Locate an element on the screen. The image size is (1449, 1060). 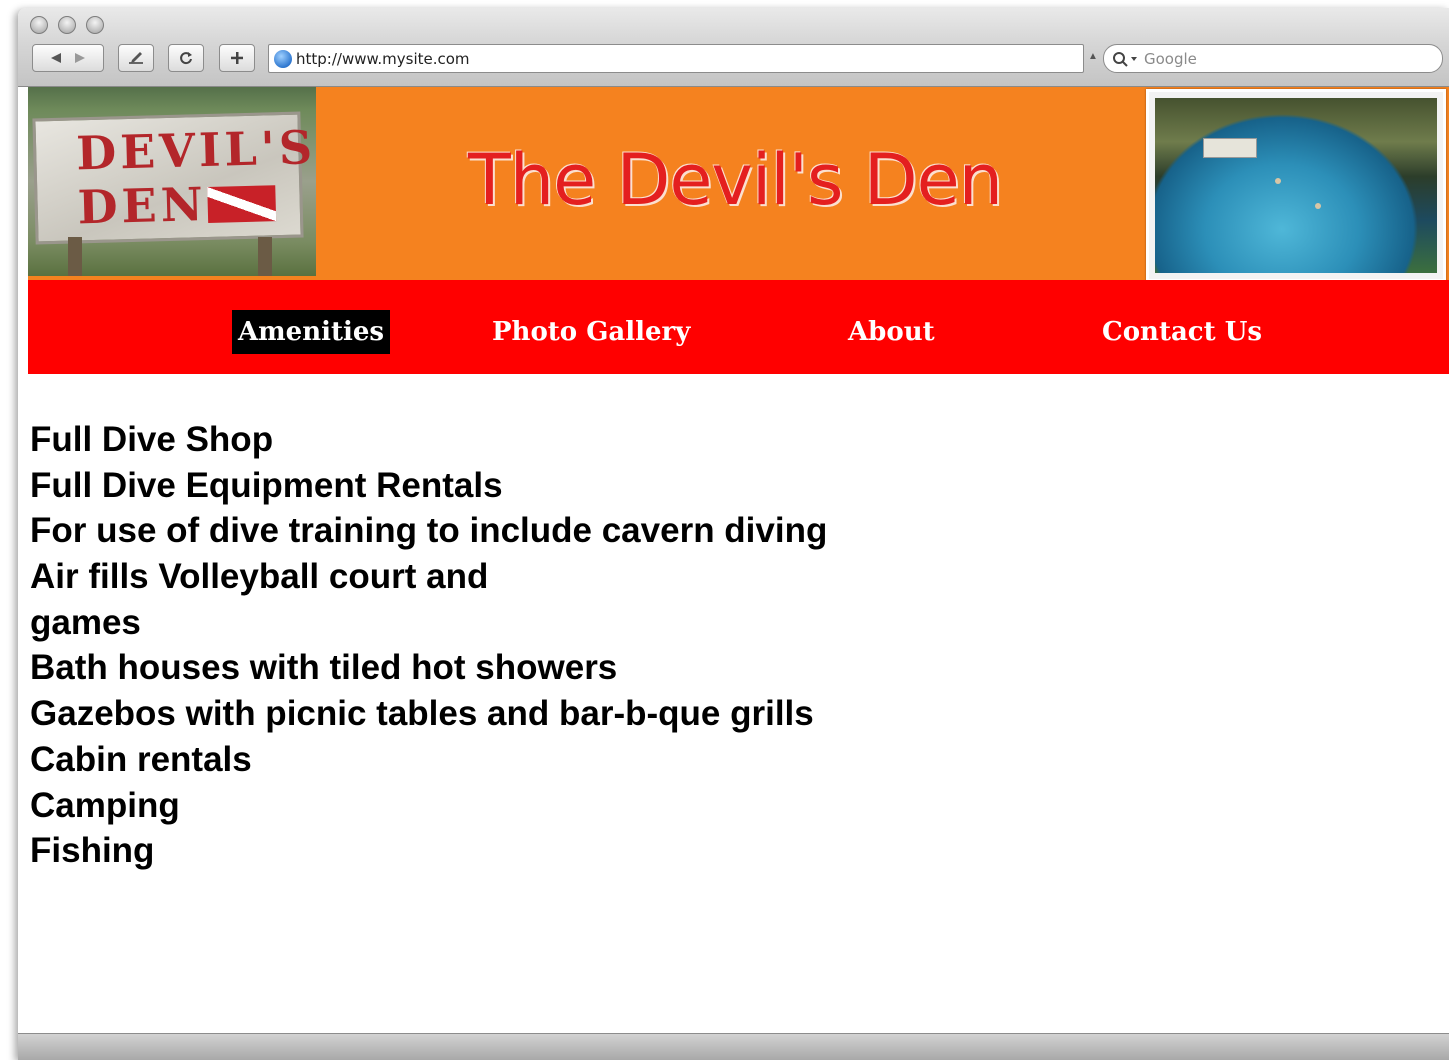
status-bar is located at coordinates (733, 1046).